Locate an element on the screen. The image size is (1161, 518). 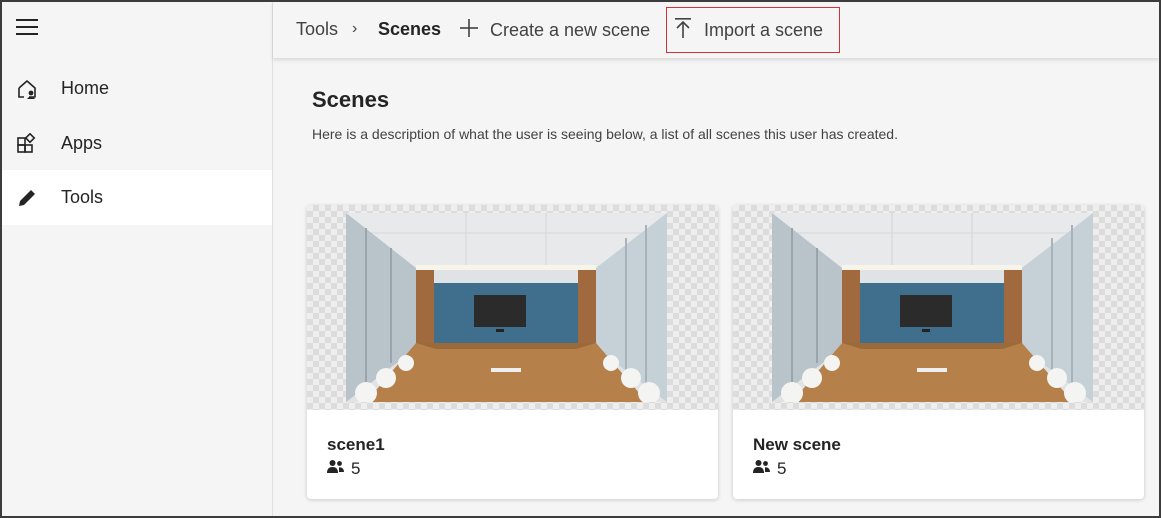
import-scene-label: Import a scene is located at coordinates (764, 29).